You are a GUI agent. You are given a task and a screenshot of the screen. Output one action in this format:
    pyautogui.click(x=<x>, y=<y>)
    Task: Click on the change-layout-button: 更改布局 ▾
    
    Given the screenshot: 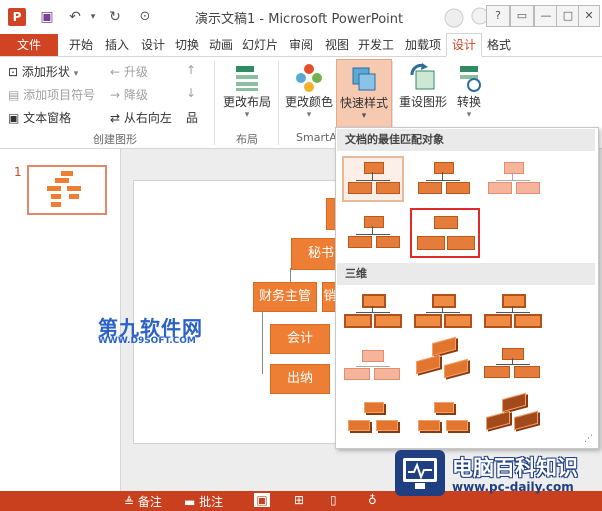 What is the action you would take?
    pyautogui.click(x=247, y=91)
    